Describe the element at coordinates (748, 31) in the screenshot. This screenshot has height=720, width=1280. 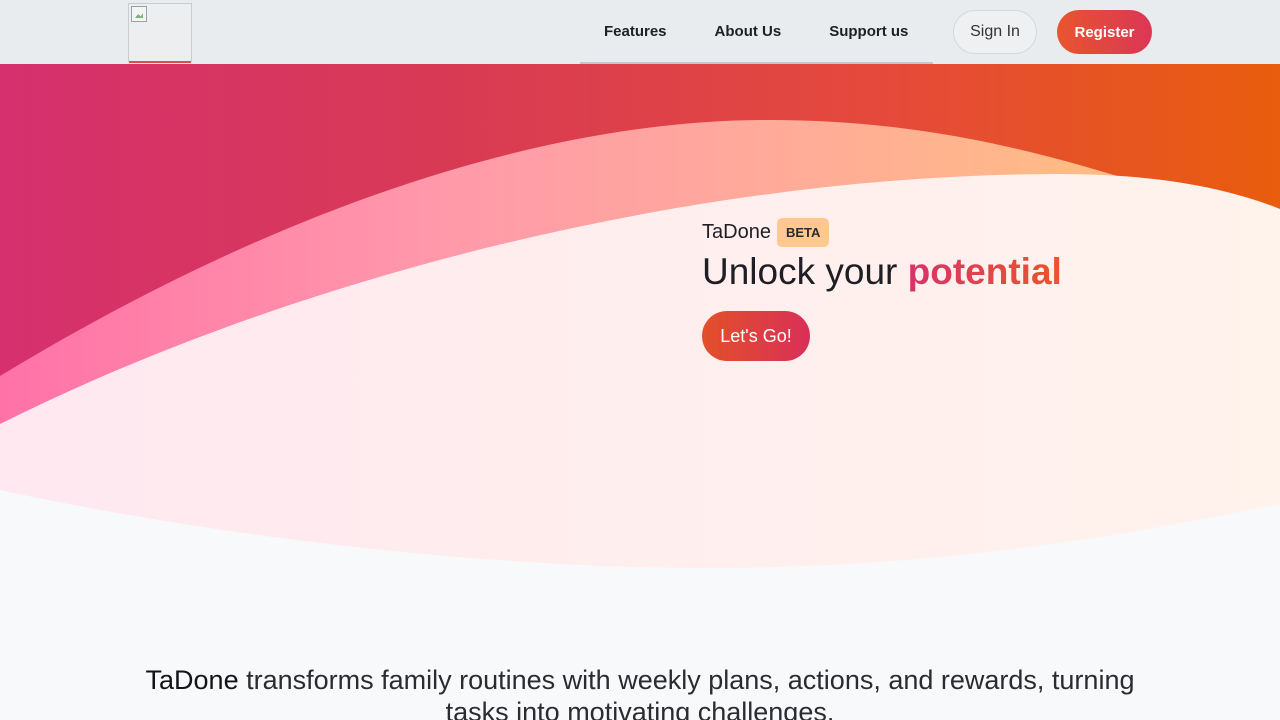
I see `nav-link-about-us: About Us` at that location.